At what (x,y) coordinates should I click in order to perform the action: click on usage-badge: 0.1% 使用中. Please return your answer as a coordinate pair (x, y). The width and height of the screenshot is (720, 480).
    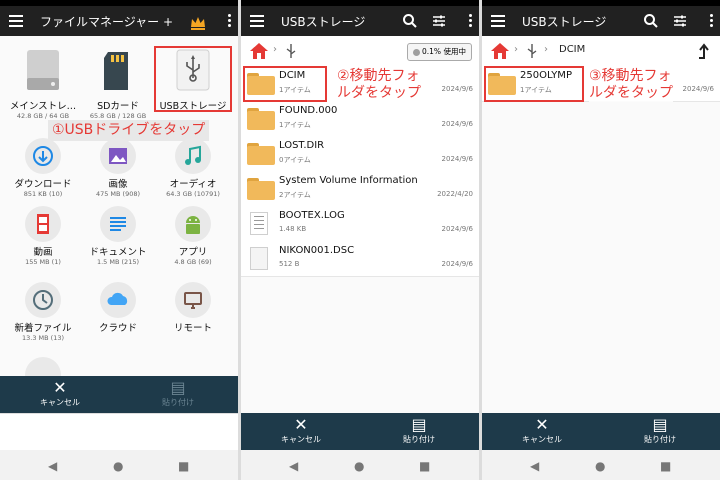
    Looking at the image, I should click on (439, 52).